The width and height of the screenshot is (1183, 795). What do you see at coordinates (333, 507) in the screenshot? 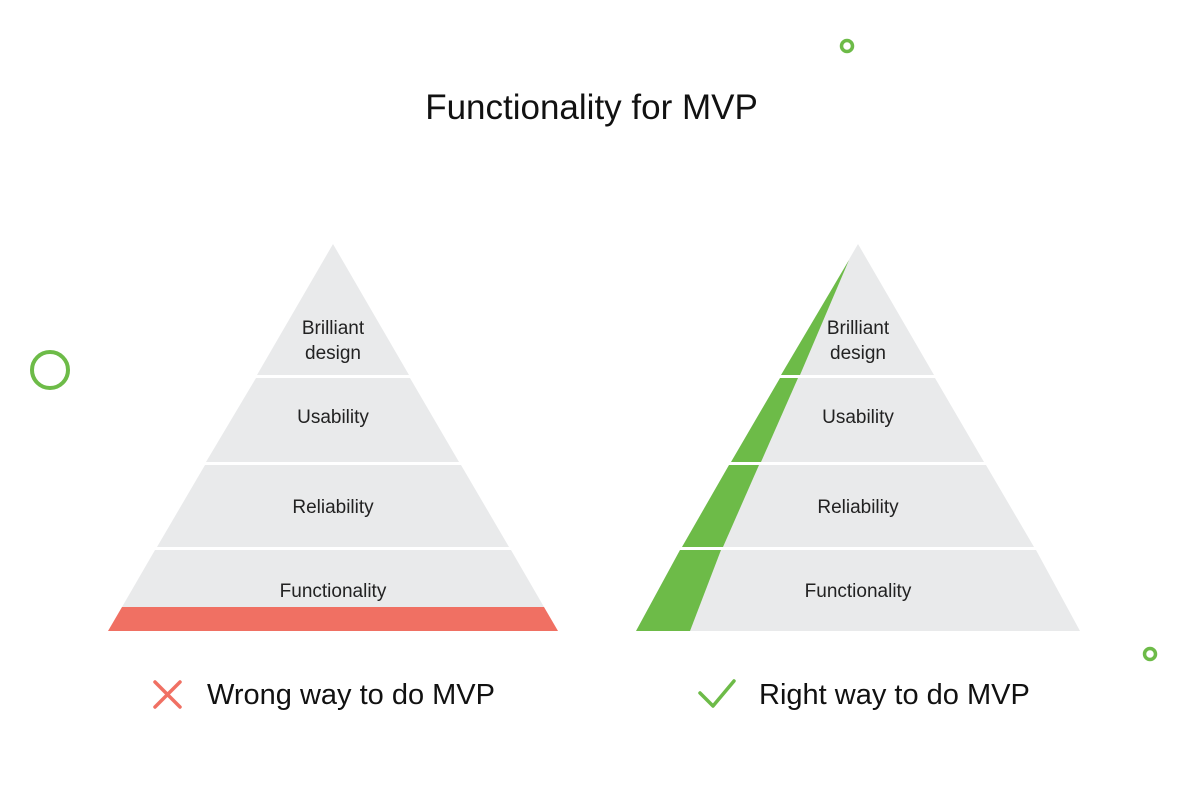
I see `wrong-label-reliability: Reliability` at bounding box center [333, 507].